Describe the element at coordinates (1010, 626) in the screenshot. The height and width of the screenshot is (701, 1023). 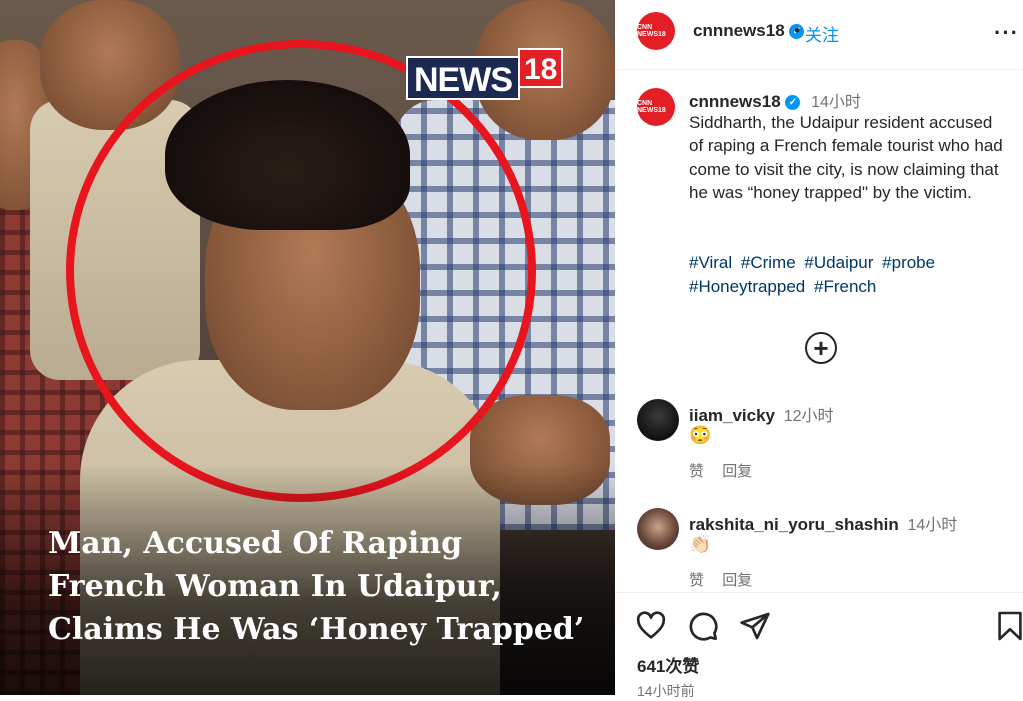
I see `bookmark-icon` at that location.